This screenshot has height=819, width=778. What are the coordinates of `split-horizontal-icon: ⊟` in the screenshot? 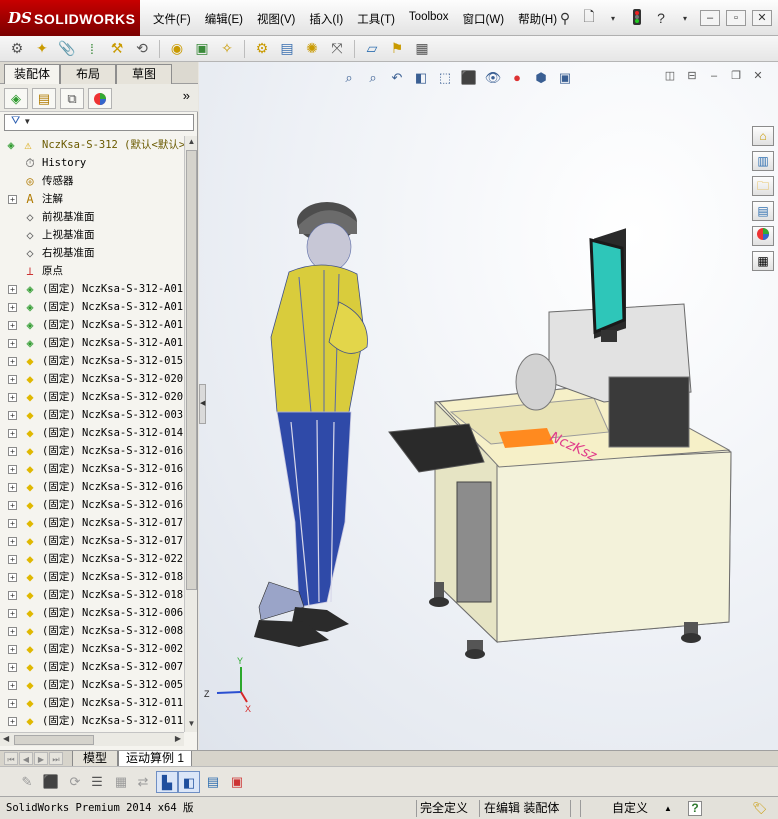 It's located at (692, 77).